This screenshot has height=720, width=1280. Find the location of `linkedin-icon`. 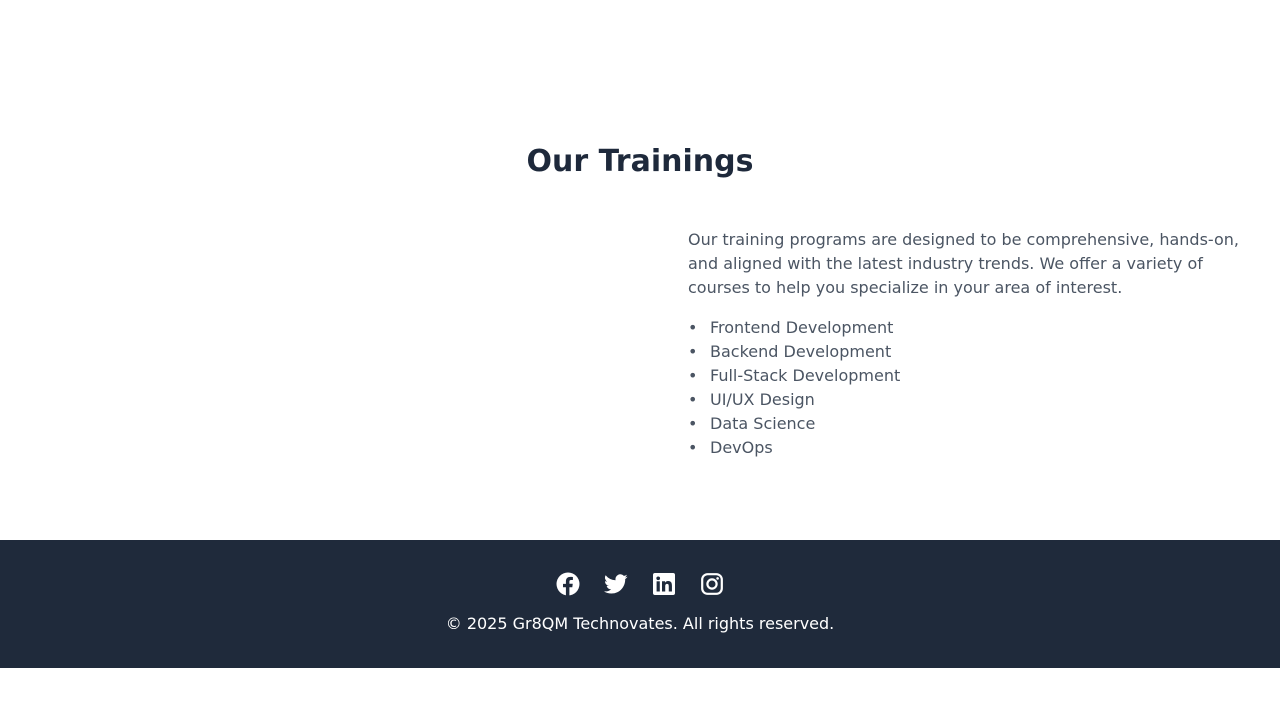

linkedin-icon is located at coordinates (664, 584).